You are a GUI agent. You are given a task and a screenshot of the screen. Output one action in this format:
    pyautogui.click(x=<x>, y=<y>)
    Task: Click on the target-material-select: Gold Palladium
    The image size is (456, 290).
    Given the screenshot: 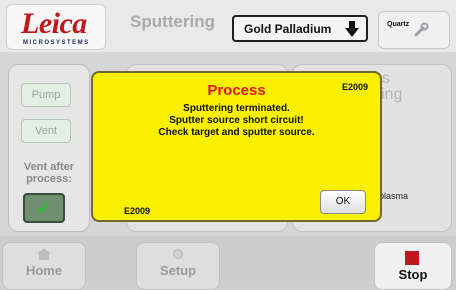 What is the action you would take?
    pyautogui.click(x=300, y=28)
    